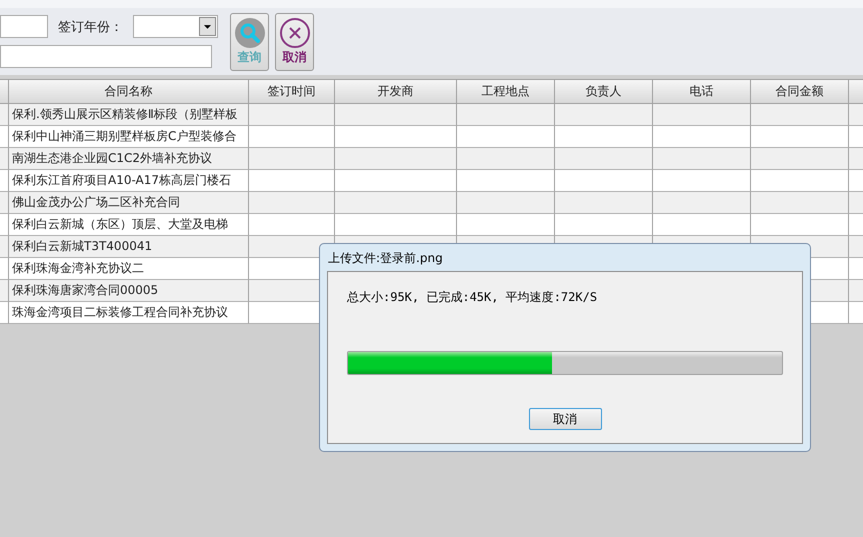 The width and height of the screenshot is (863, 537). I want to click on search-icon, so click(250, 33).